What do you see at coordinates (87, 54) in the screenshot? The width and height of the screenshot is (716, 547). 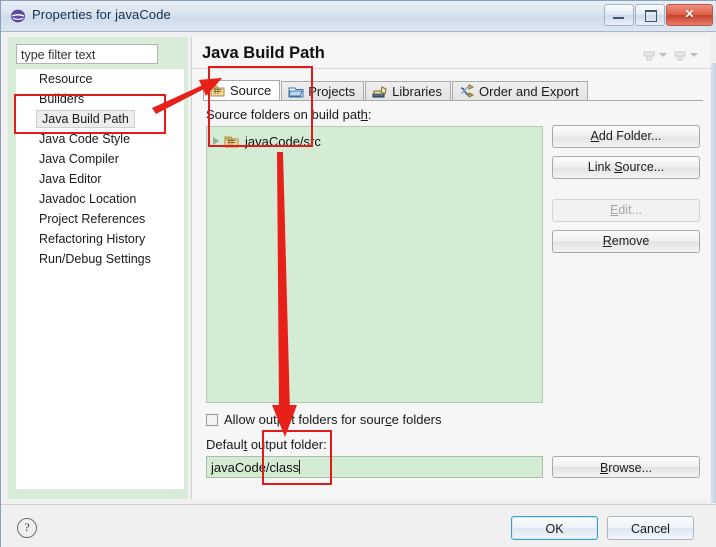 I see `filter-input: type filter text` at bounding box center [87, 54].